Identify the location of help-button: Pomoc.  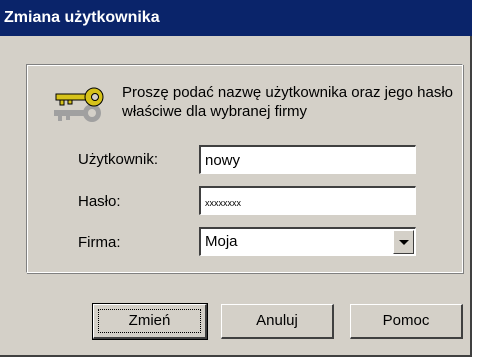
(406, 321).